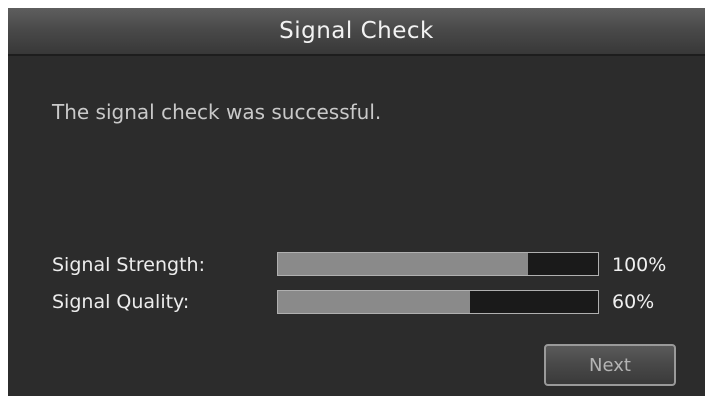 This screenshot has height=404, width=713. I want to click on signal-quality-meter, so click(438, 302).